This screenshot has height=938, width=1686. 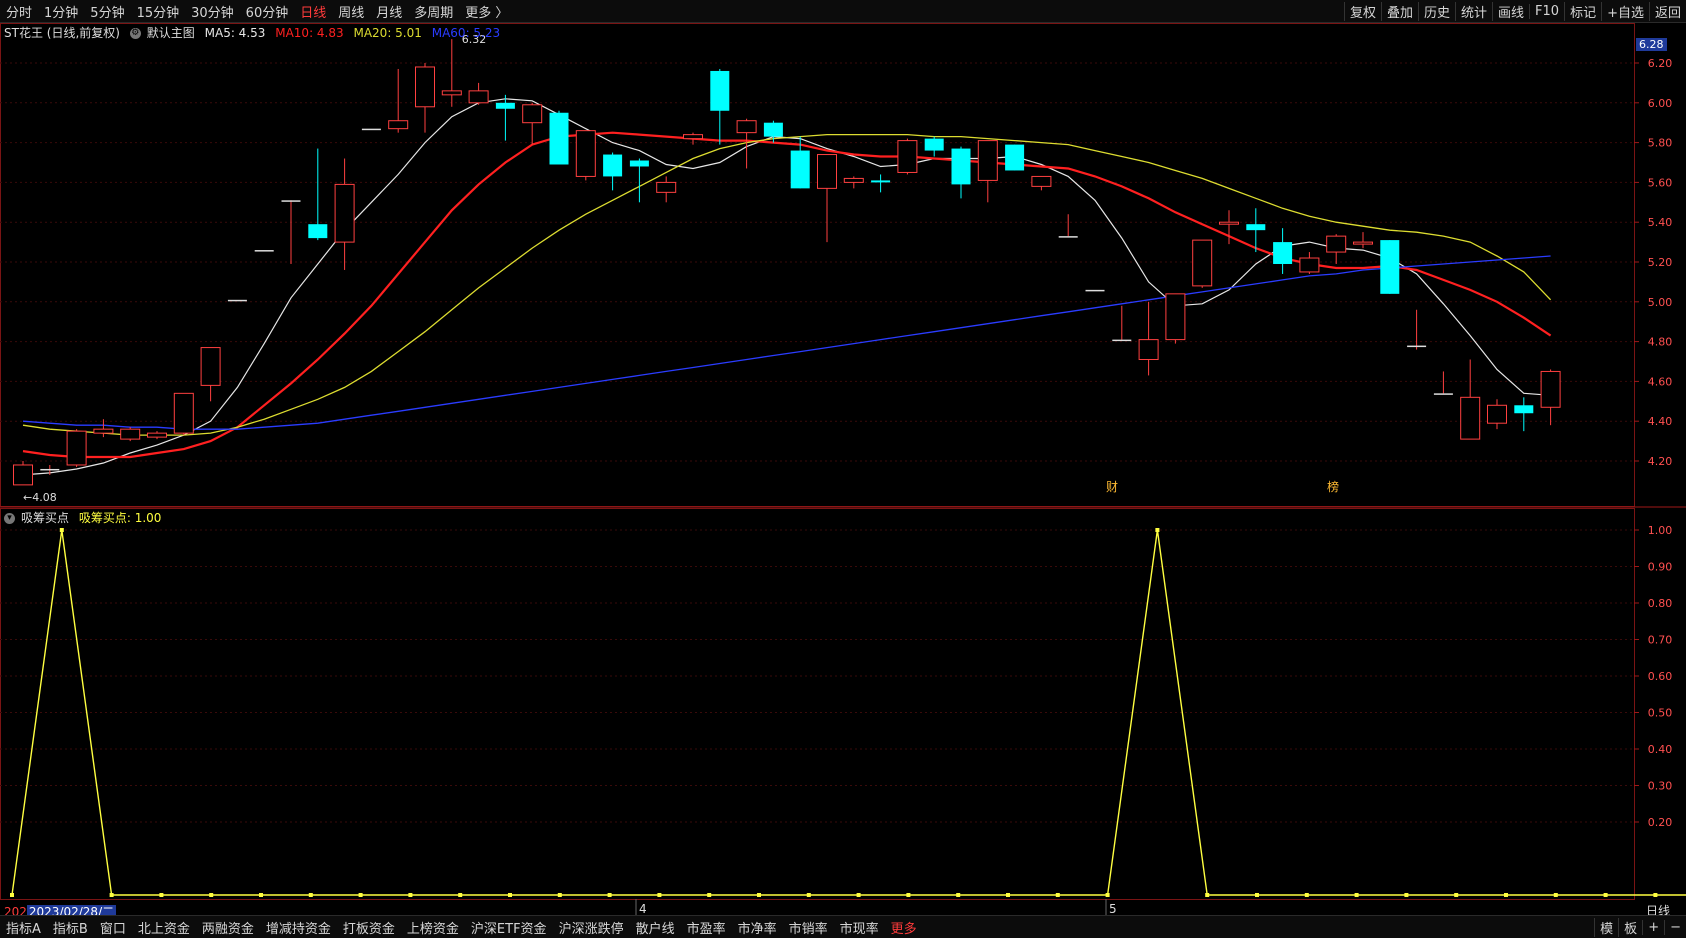 I want to click on tool-tabs: 复权 叠加 历史 统计 画线 F10 标记 +自选 返回, so click(x=1514, y=11).